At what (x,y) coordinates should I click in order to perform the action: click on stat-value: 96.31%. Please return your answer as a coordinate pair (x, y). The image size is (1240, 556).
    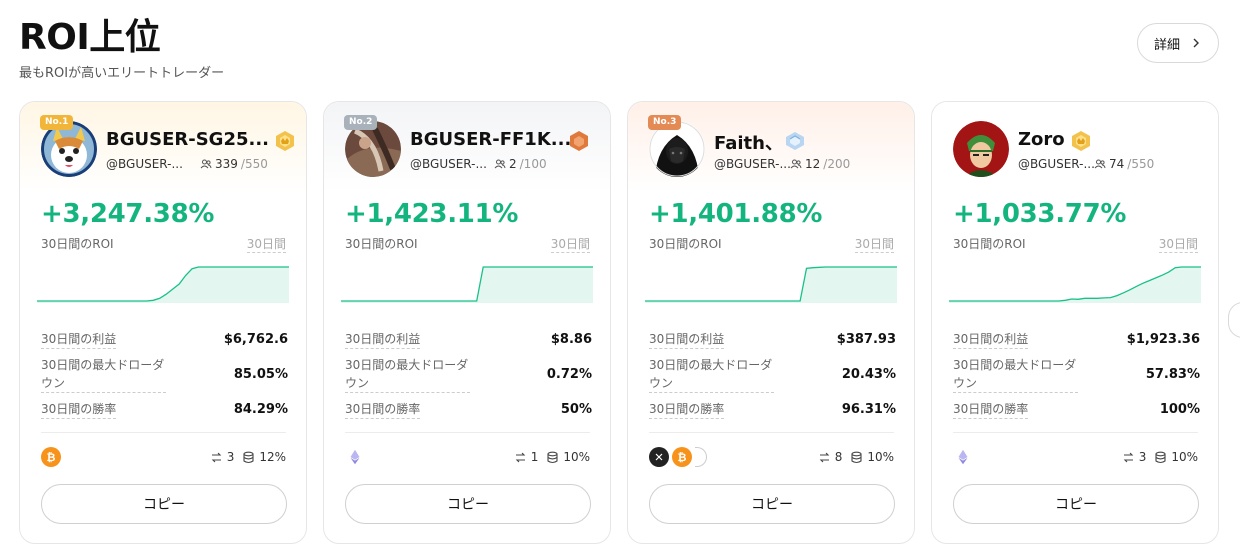
    Looking at the image, I should click on (868, 409).